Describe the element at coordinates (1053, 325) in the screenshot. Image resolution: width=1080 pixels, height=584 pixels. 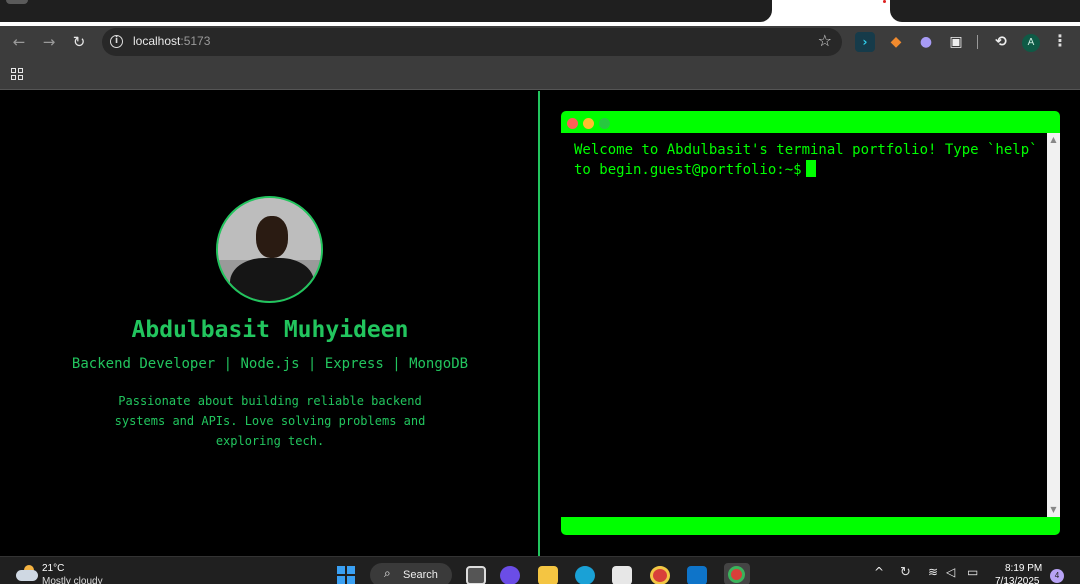
I see `terminal-scrollbar: ▲ ▼` at that location.